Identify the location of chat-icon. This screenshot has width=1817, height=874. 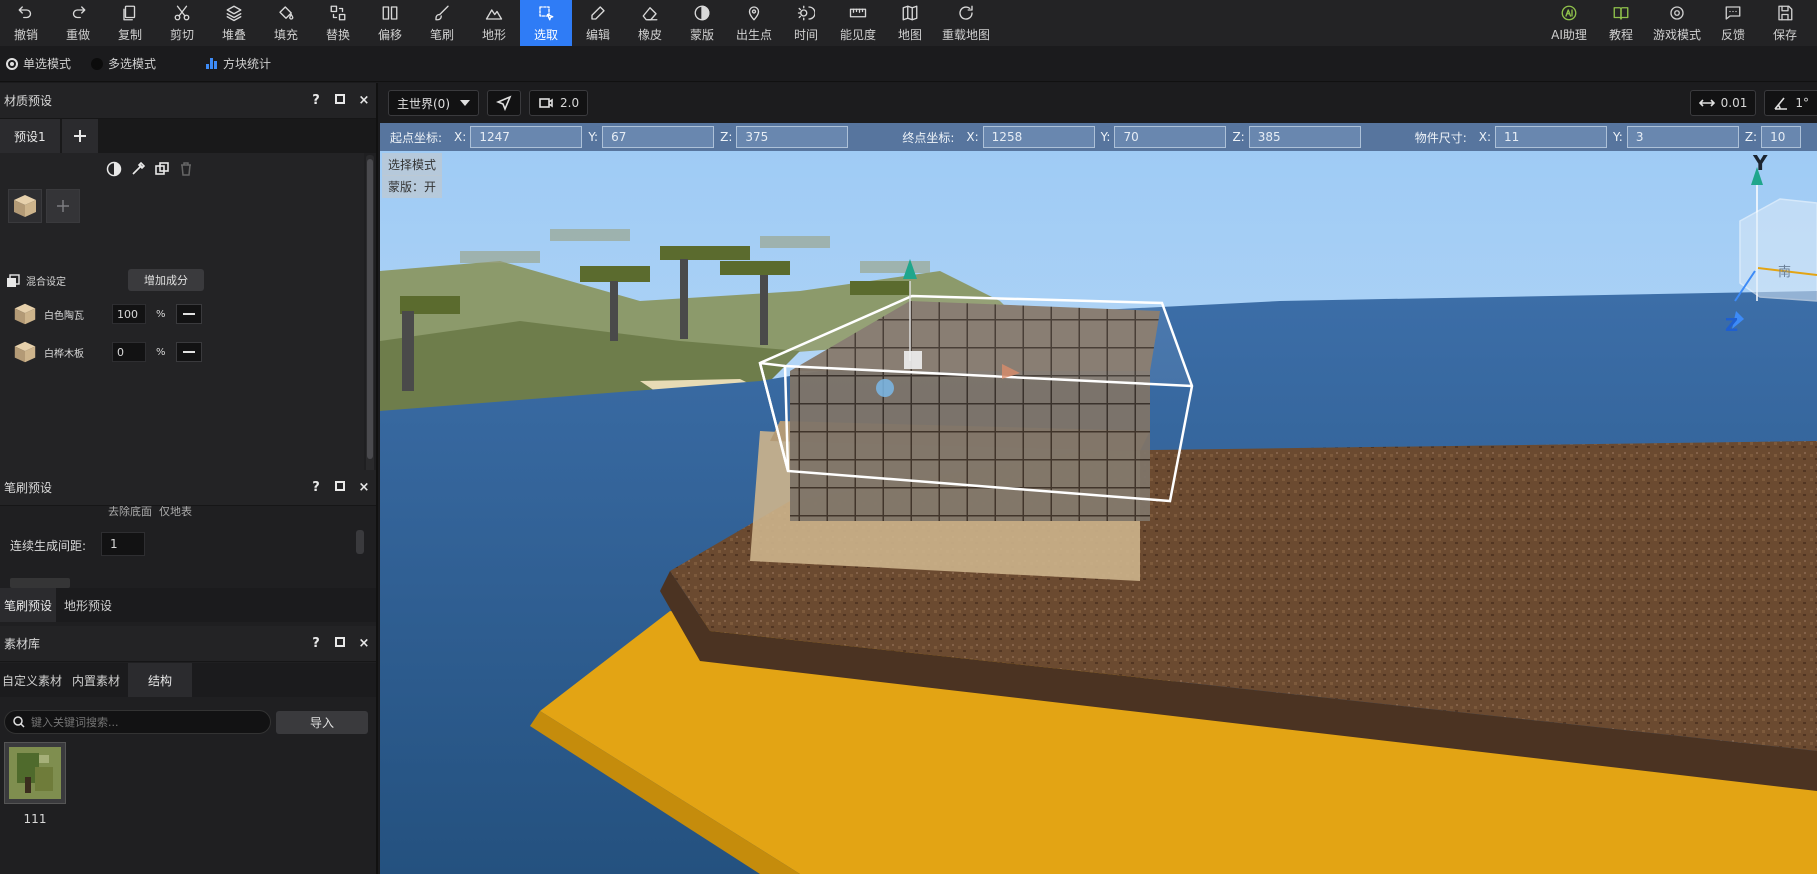
(1733, 13).